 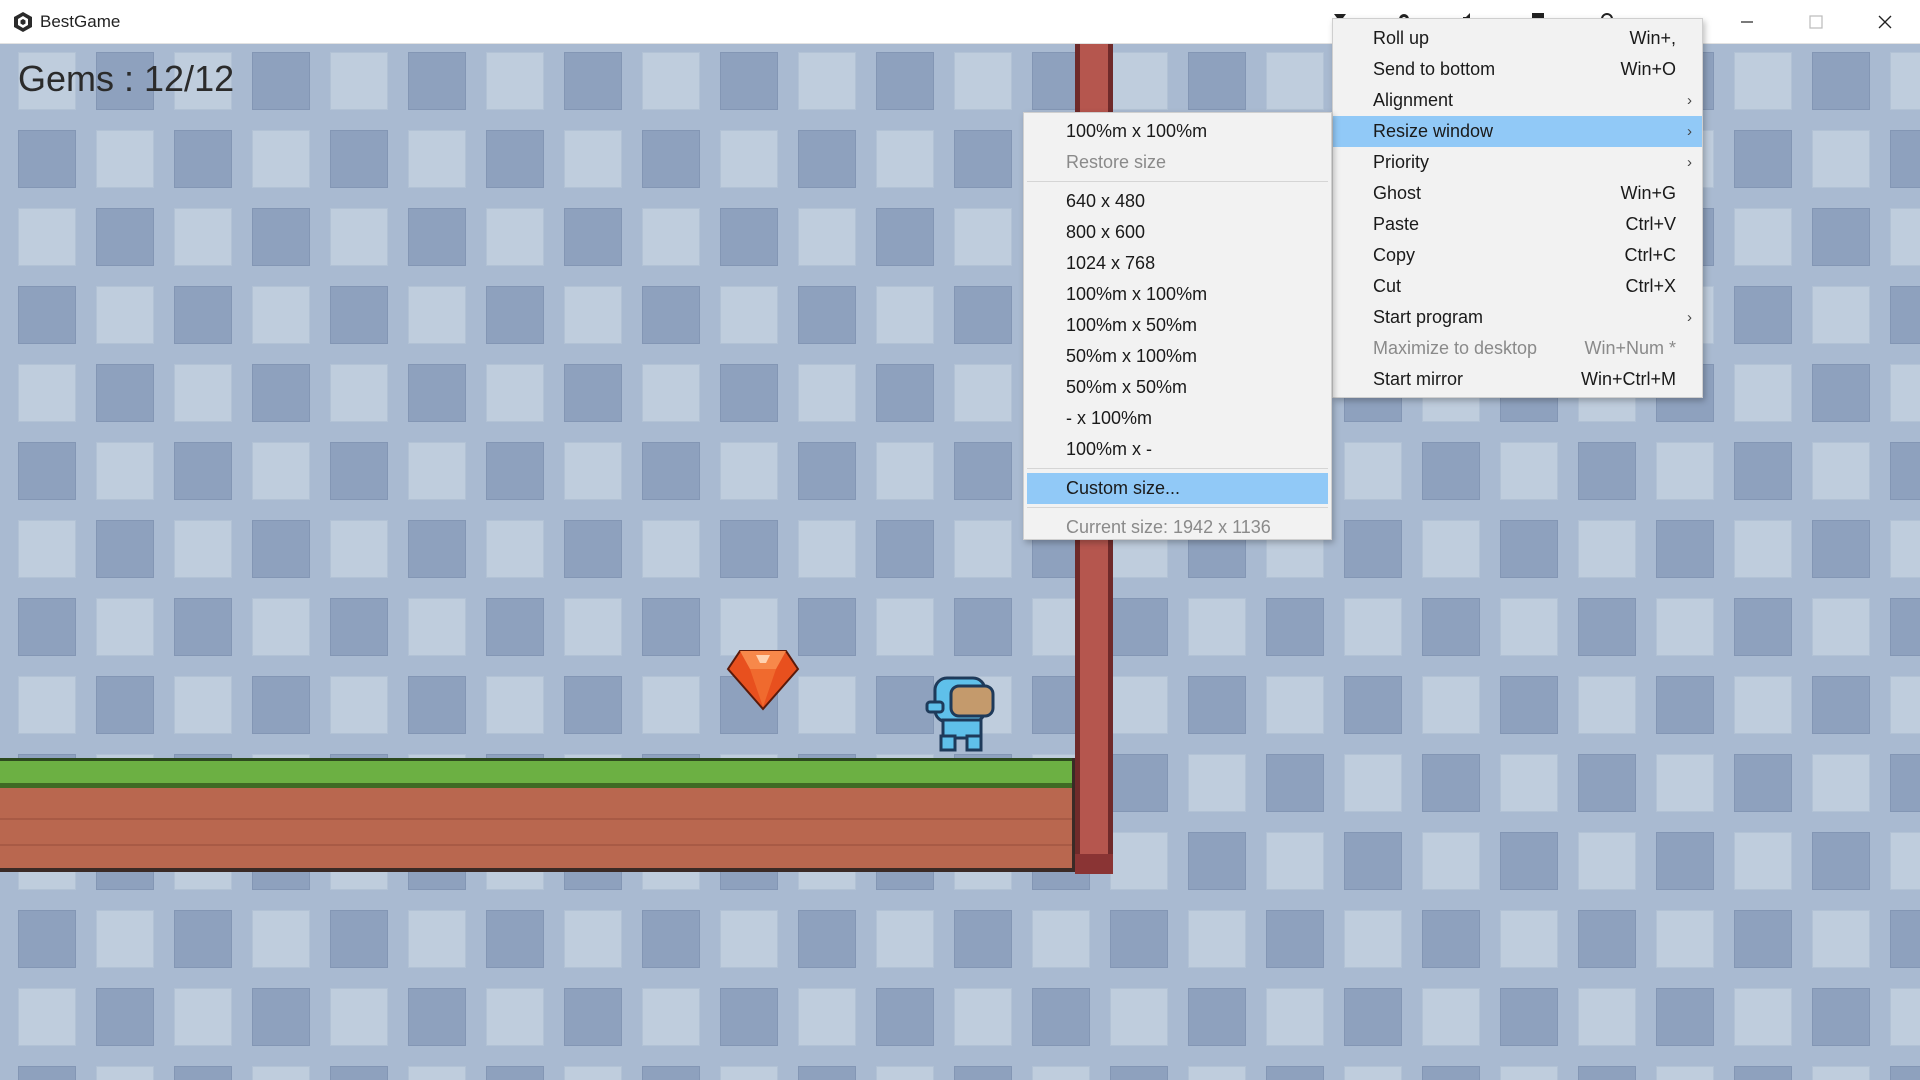 What do you see at coordinates (1650, 286) in the screenshot?
I see `menu-shortcut: Ctrl+X` at bounding box center [1650, 286].